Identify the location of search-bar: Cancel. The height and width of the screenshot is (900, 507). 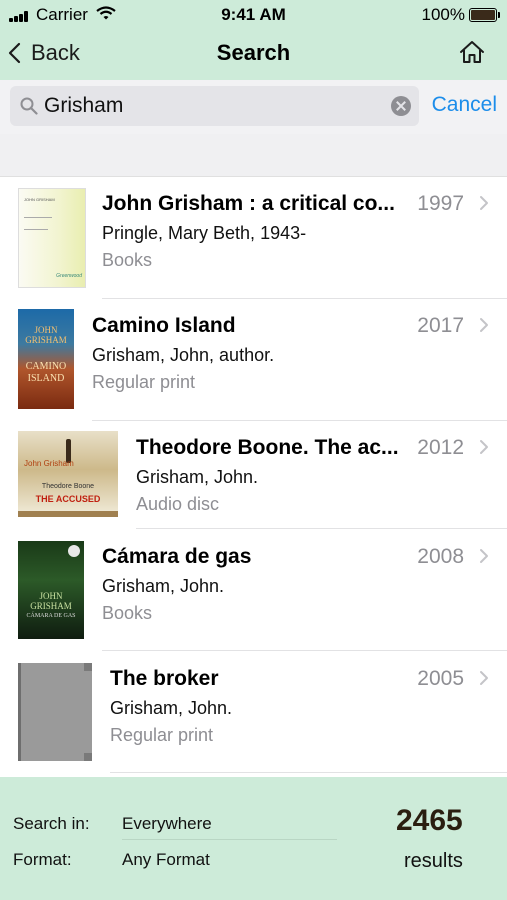
(253, 107).